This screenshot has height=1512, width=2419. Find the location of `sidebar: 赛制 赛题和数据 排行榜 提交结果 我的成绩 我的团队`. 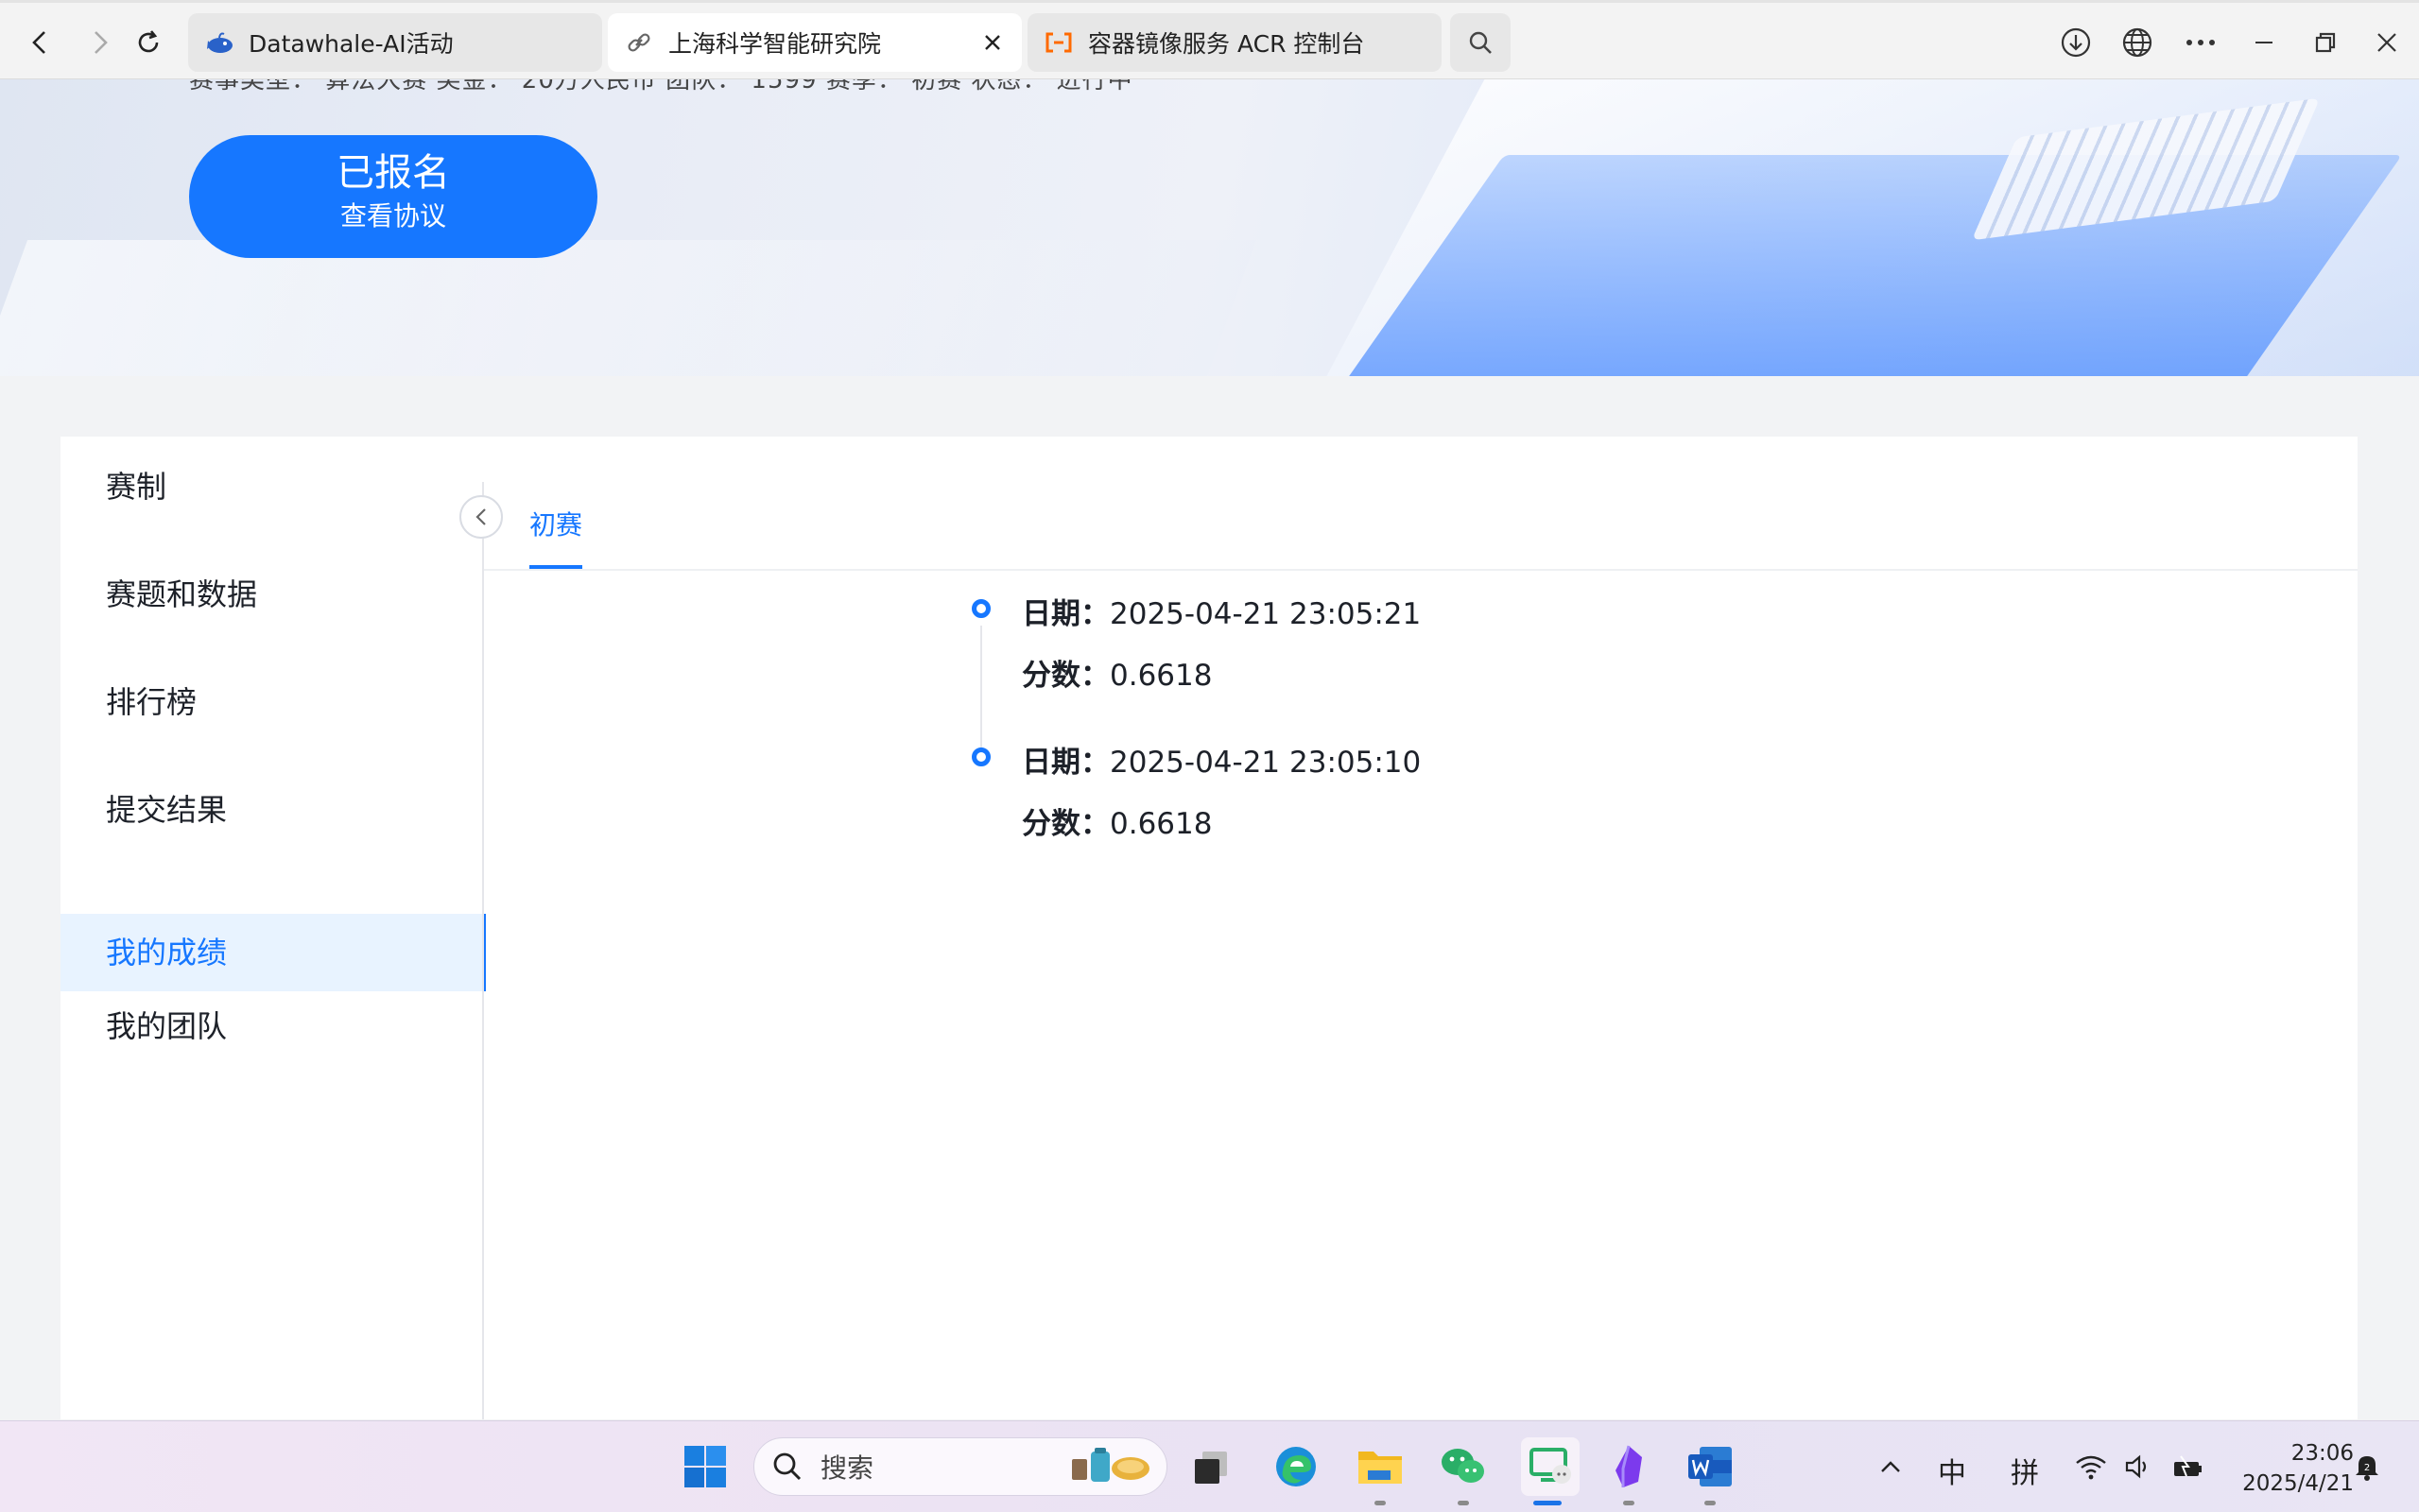

sidebar: 赛制 赛题和数据 排行榜 提交结果 我的成绩 我的团队 is located at coordinates (273, 928).